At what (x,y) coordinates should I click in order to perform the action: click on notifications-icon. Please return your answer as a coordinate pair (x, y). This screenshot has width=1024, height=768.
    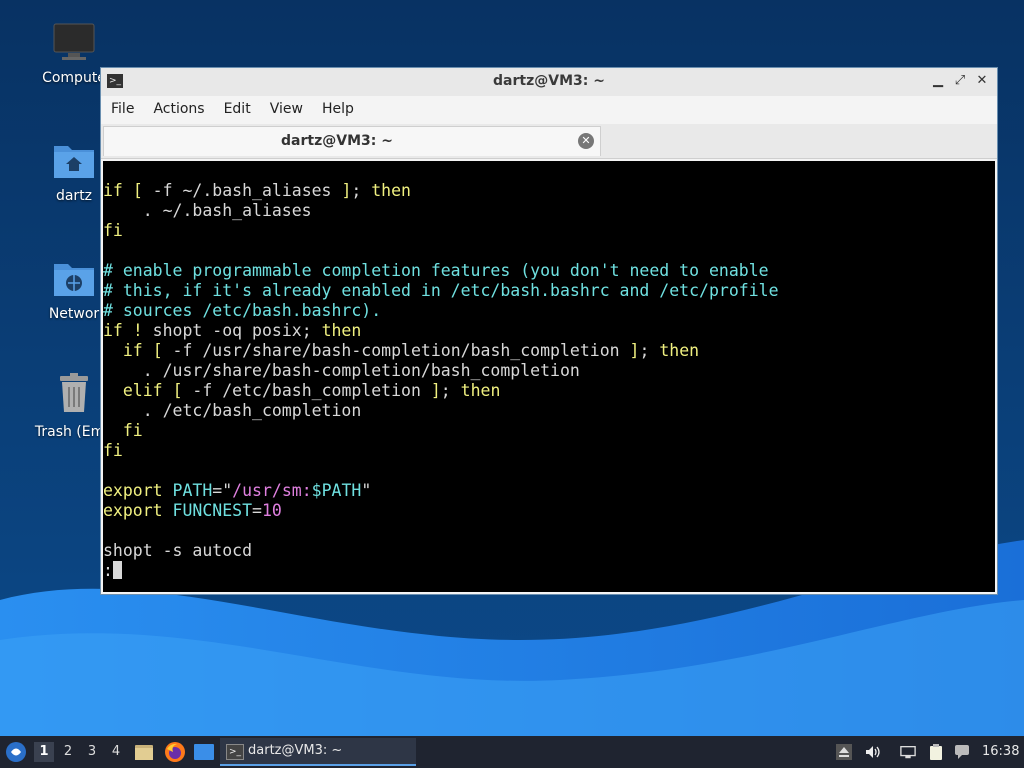
    Looking at the image, I should click on (962, 752).